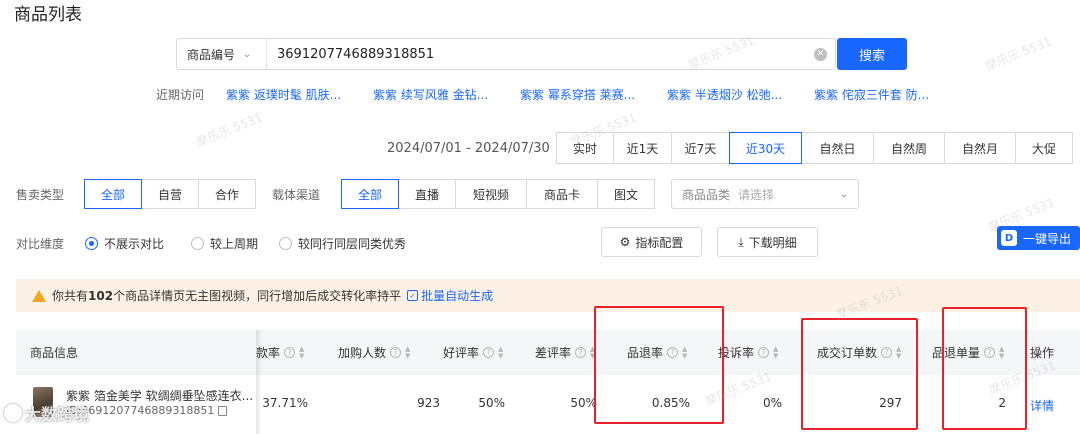  What do you see at coordinates (40, 195) in the screenshot?
I see `sale-type-label: 售卖类型` at bounding box center [40, 195].